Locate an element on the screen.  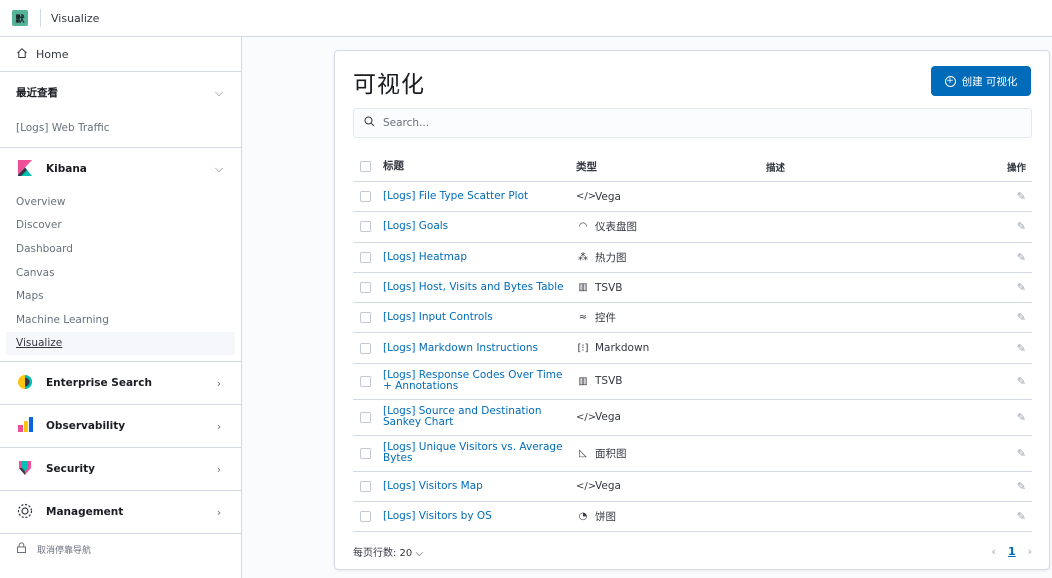
visualization-type-label: 控件 is located at coordinates (605, 318).